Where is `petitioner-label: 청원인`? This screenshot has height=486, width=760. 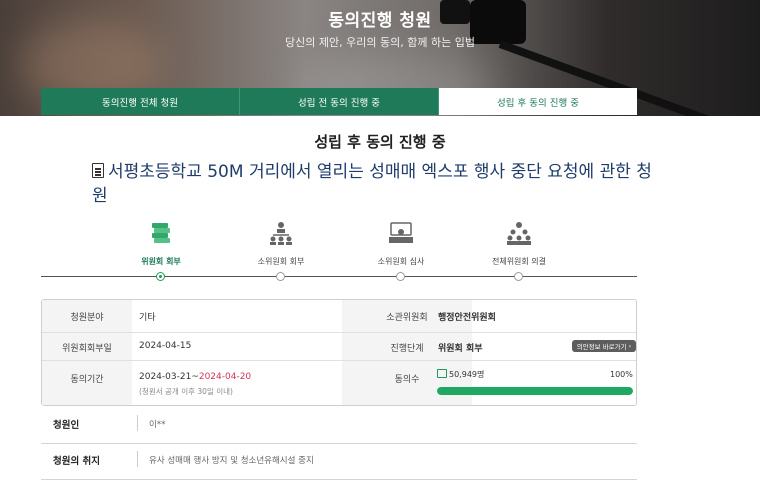 petitioner-label: 청원인 is located at coordinates (66, 425).